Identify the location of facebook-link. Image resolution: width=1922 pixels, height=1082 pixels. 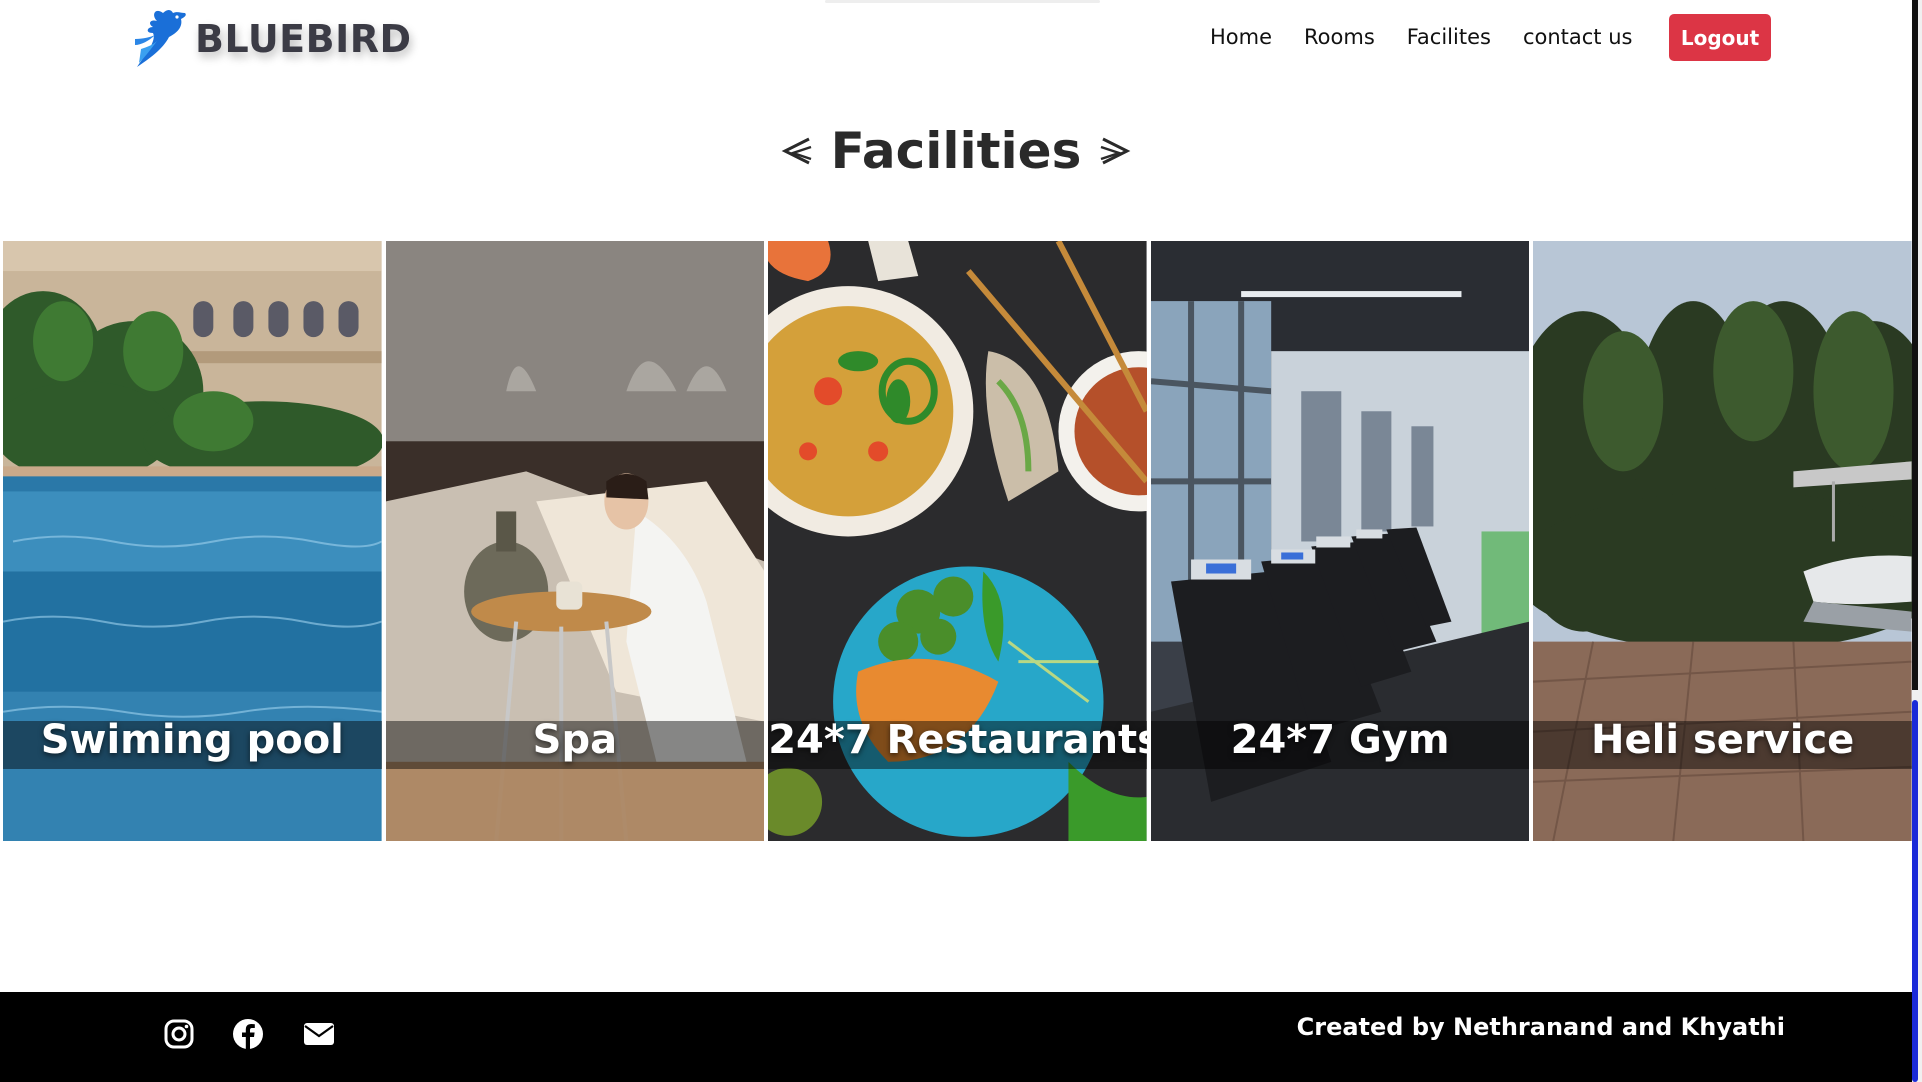
(248, 1034).